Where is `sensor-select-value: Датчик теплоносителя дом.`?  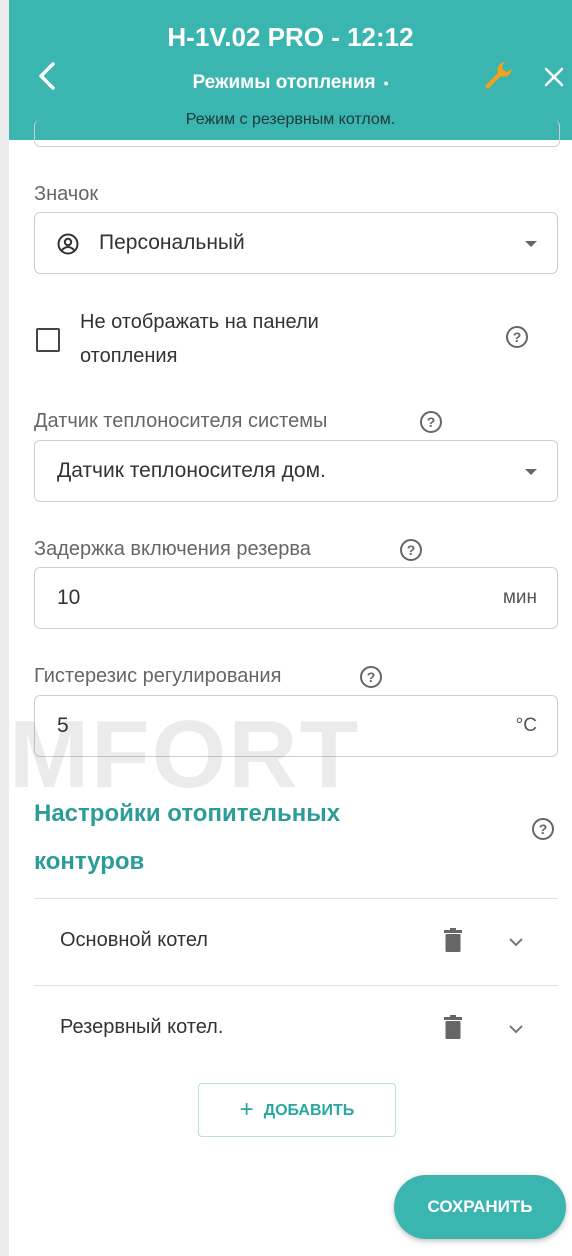
sensor-select-value: Датчик теплоносителя дом. is located at coordinates (191, 470).